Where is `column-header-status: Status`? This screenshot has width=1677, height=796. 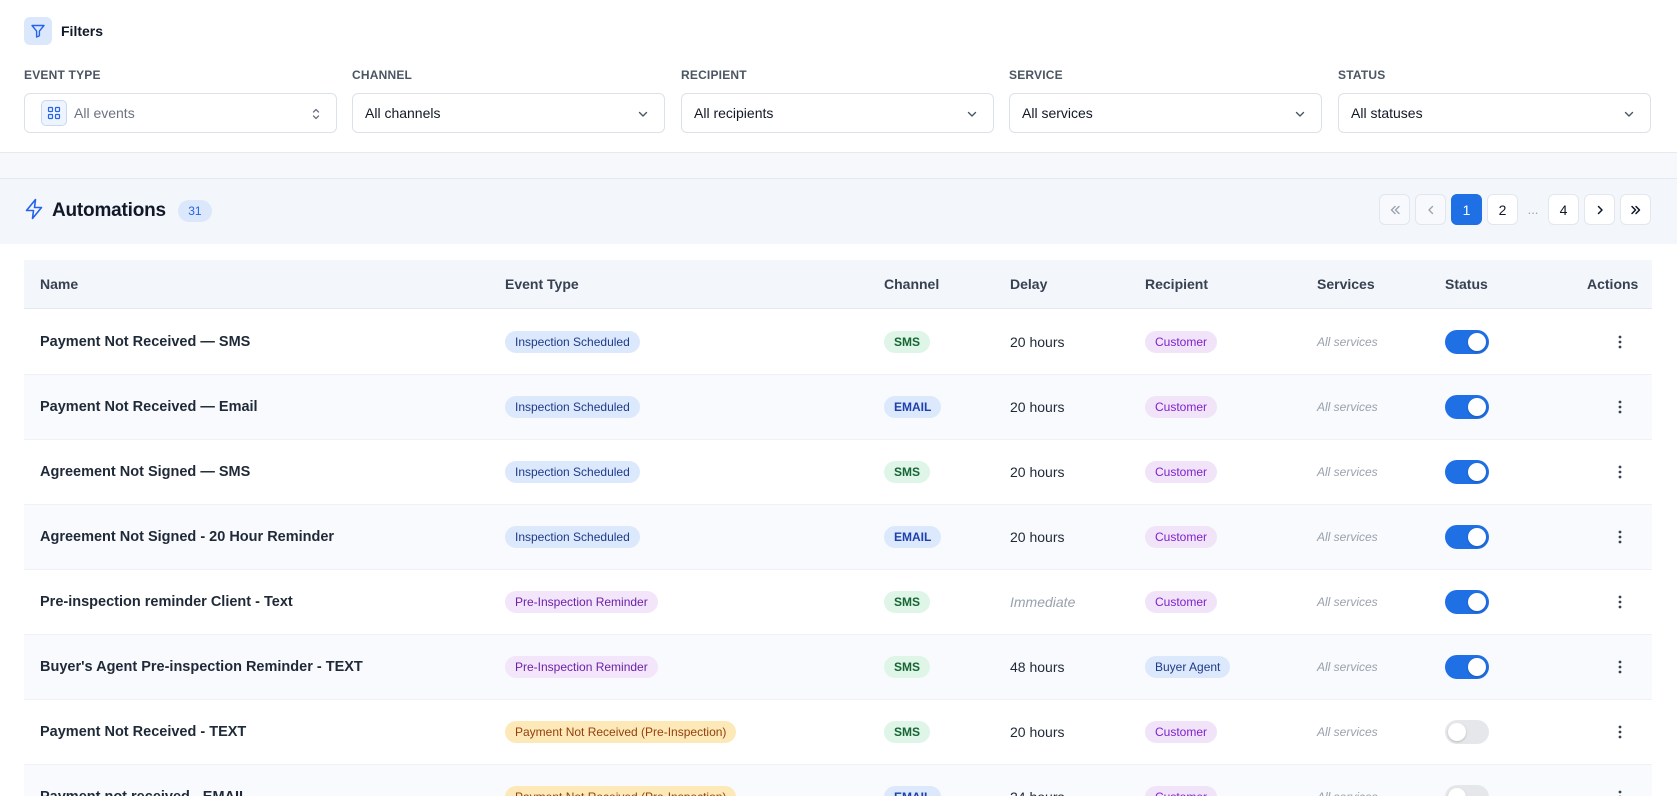 column-header-status: Status is located at coordinates (1466, 284).